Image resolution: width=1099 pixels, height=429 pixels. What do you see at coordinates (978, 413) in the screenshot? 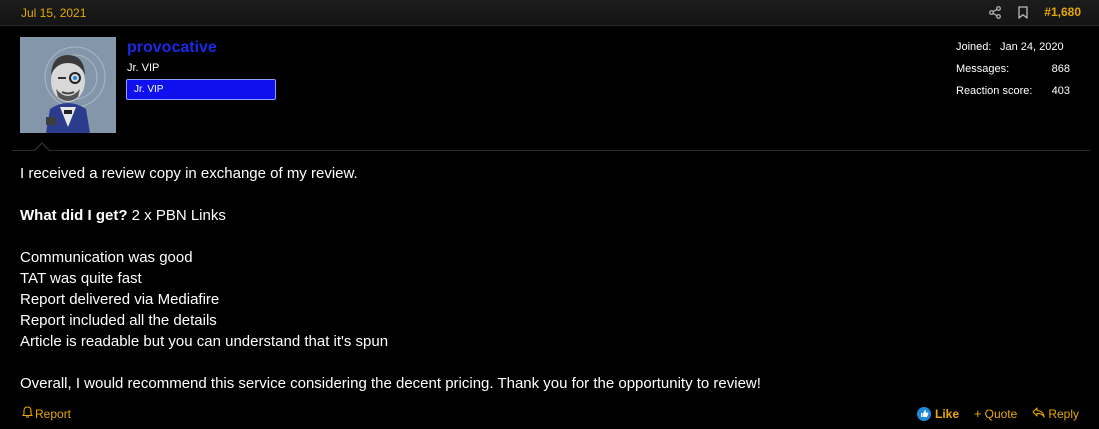
I see `plus-icon: +` at bounding box center [978, 413].